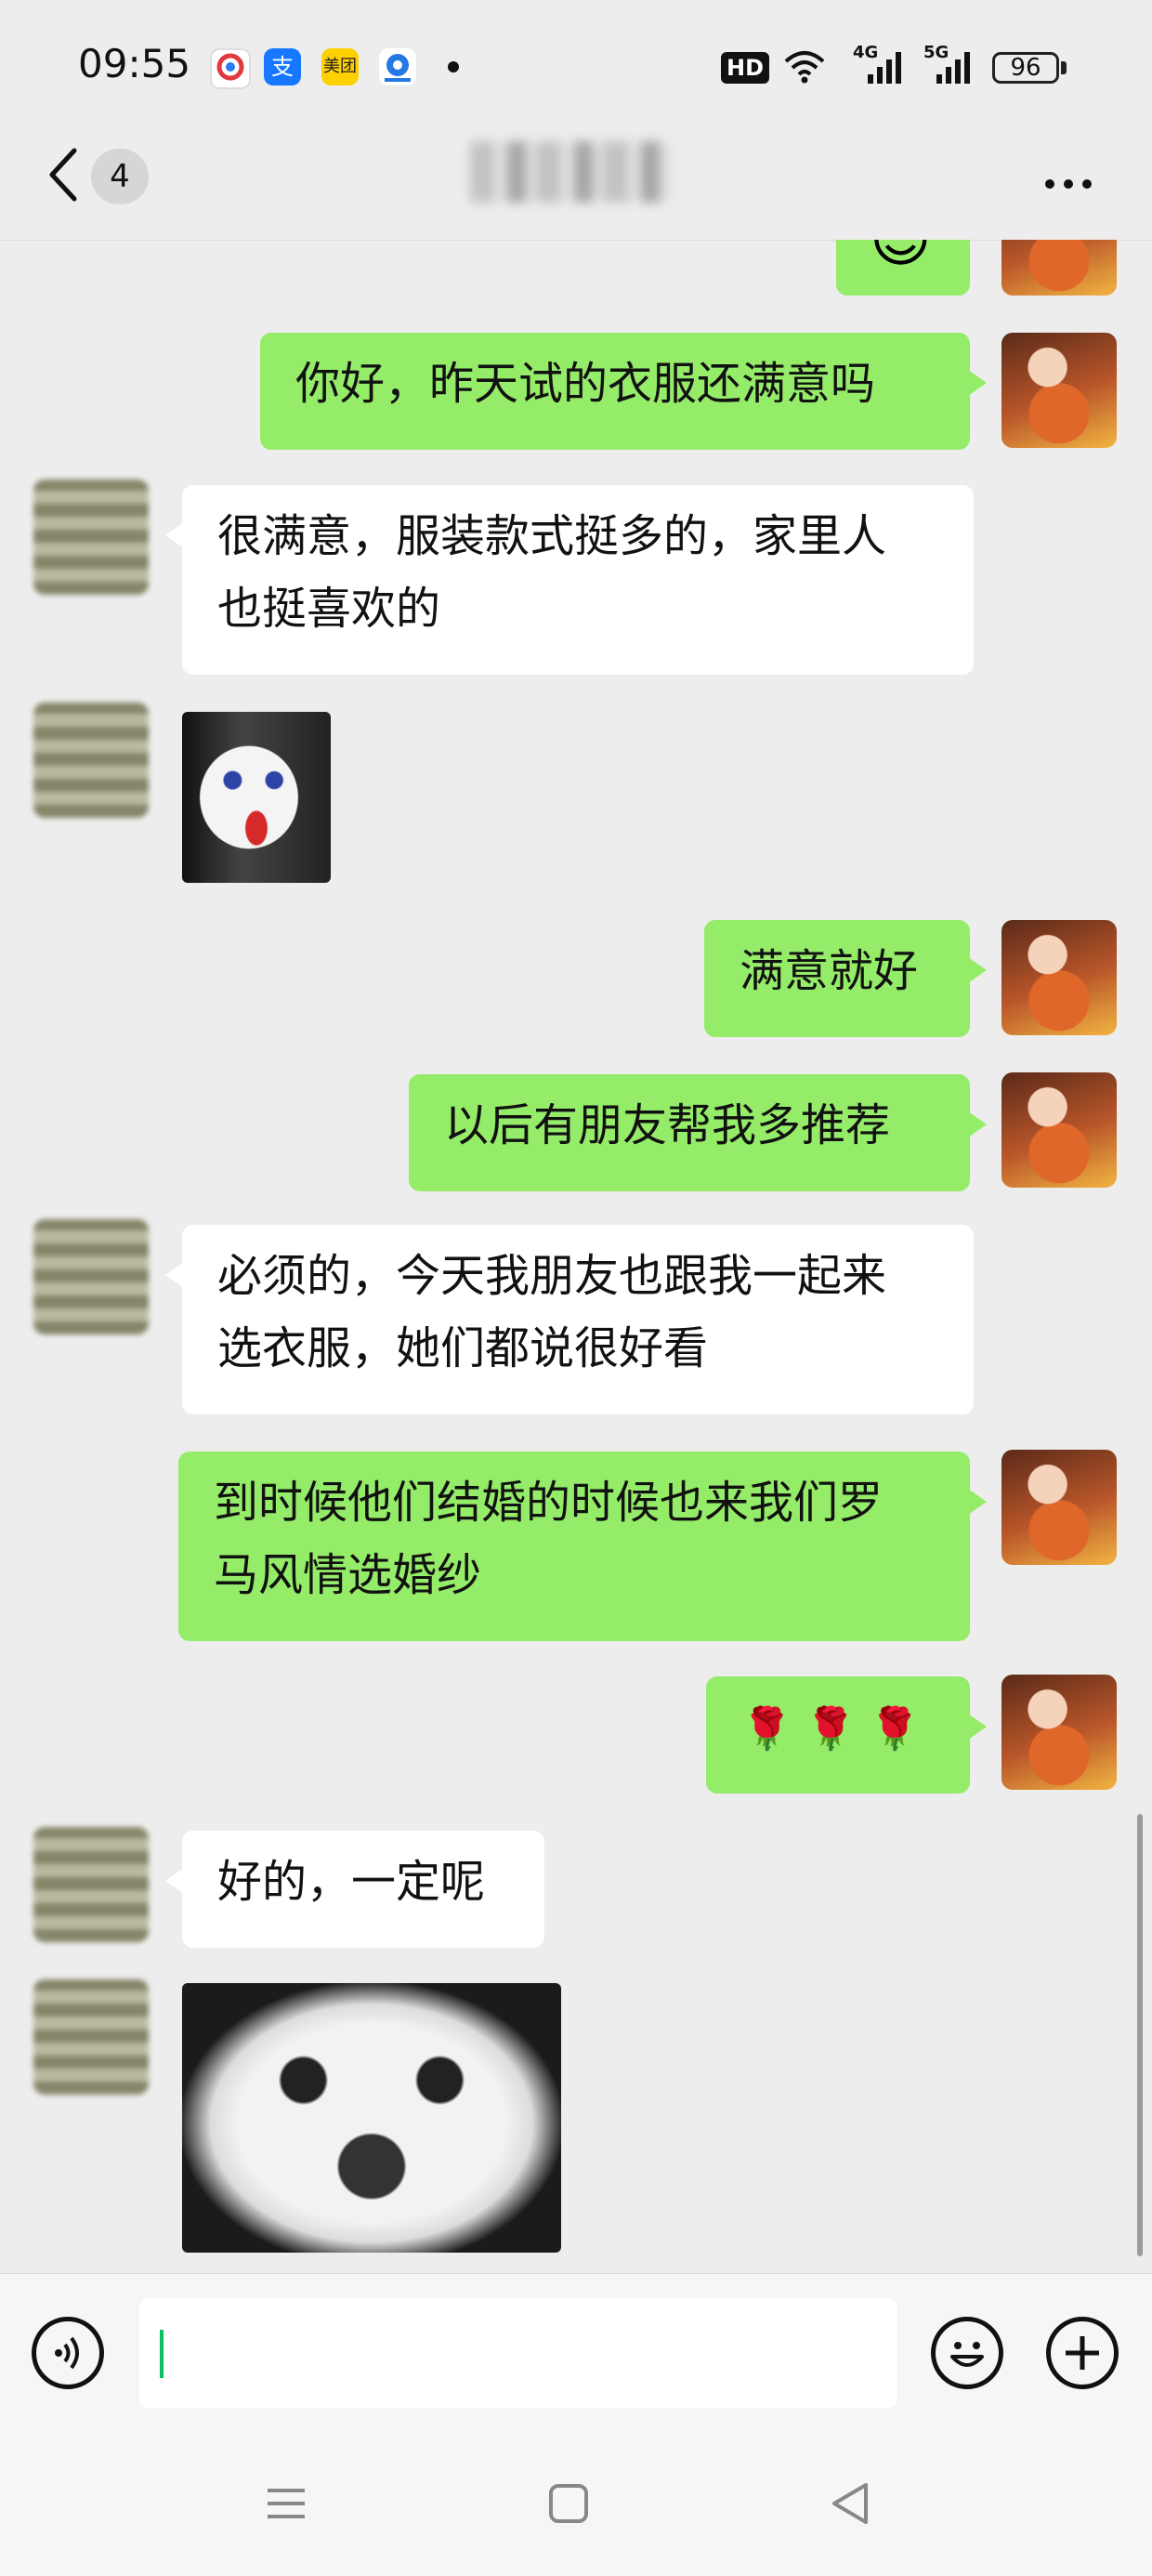  I want to click on triangle-back-icon, so click(850, 2503).